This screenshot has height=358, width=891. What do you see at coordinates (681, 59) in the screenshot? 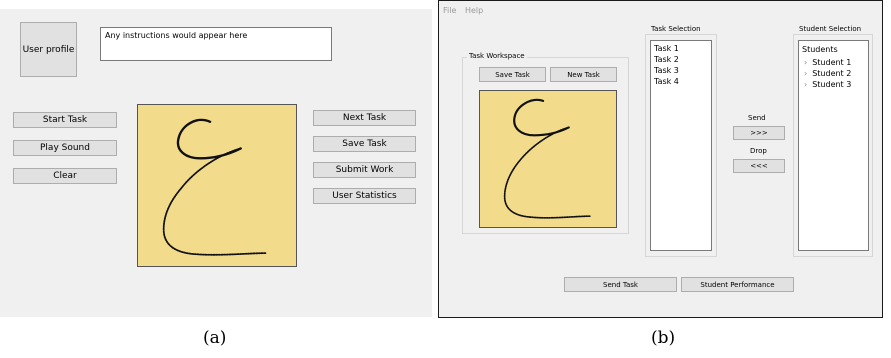
I see `list-item: Task 2` at bounding box center [681, 59].